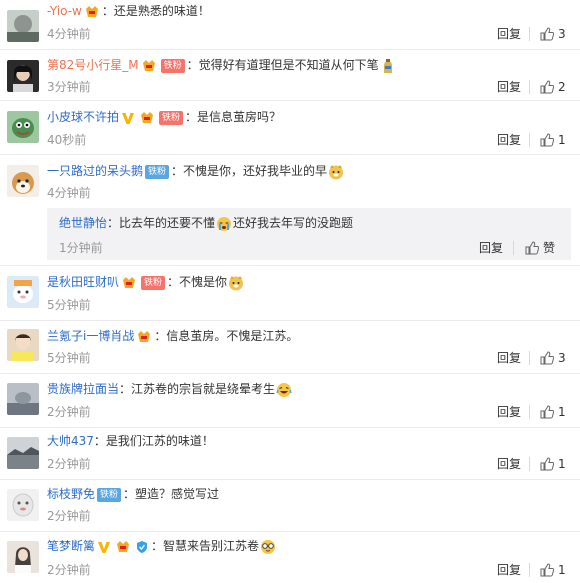 Image resolution: width=580 pixels, height=583 pixels. Describe the element at coordinates (171, 494) in the screenshot. I see `comment-text: ：塑造？感觉写过` at that location.